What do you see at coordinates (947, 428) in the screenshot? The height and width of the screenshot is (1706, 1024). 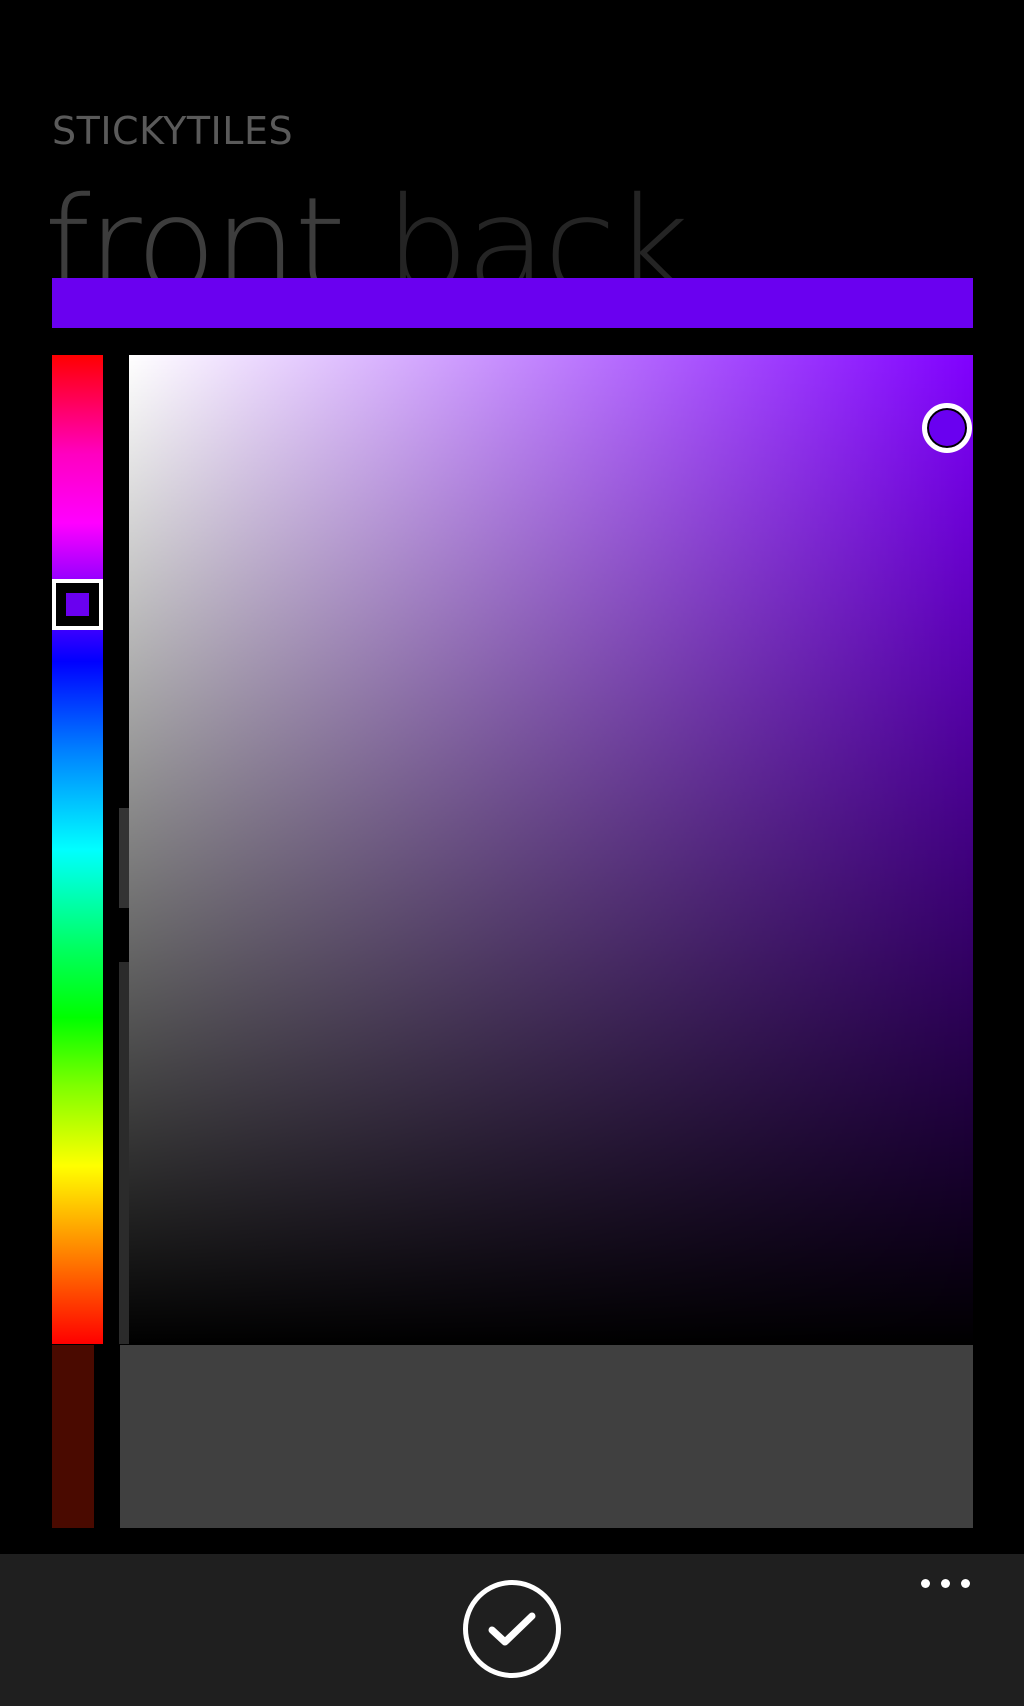 I see `saturation-value-handle` at bounding box center [947, 428].